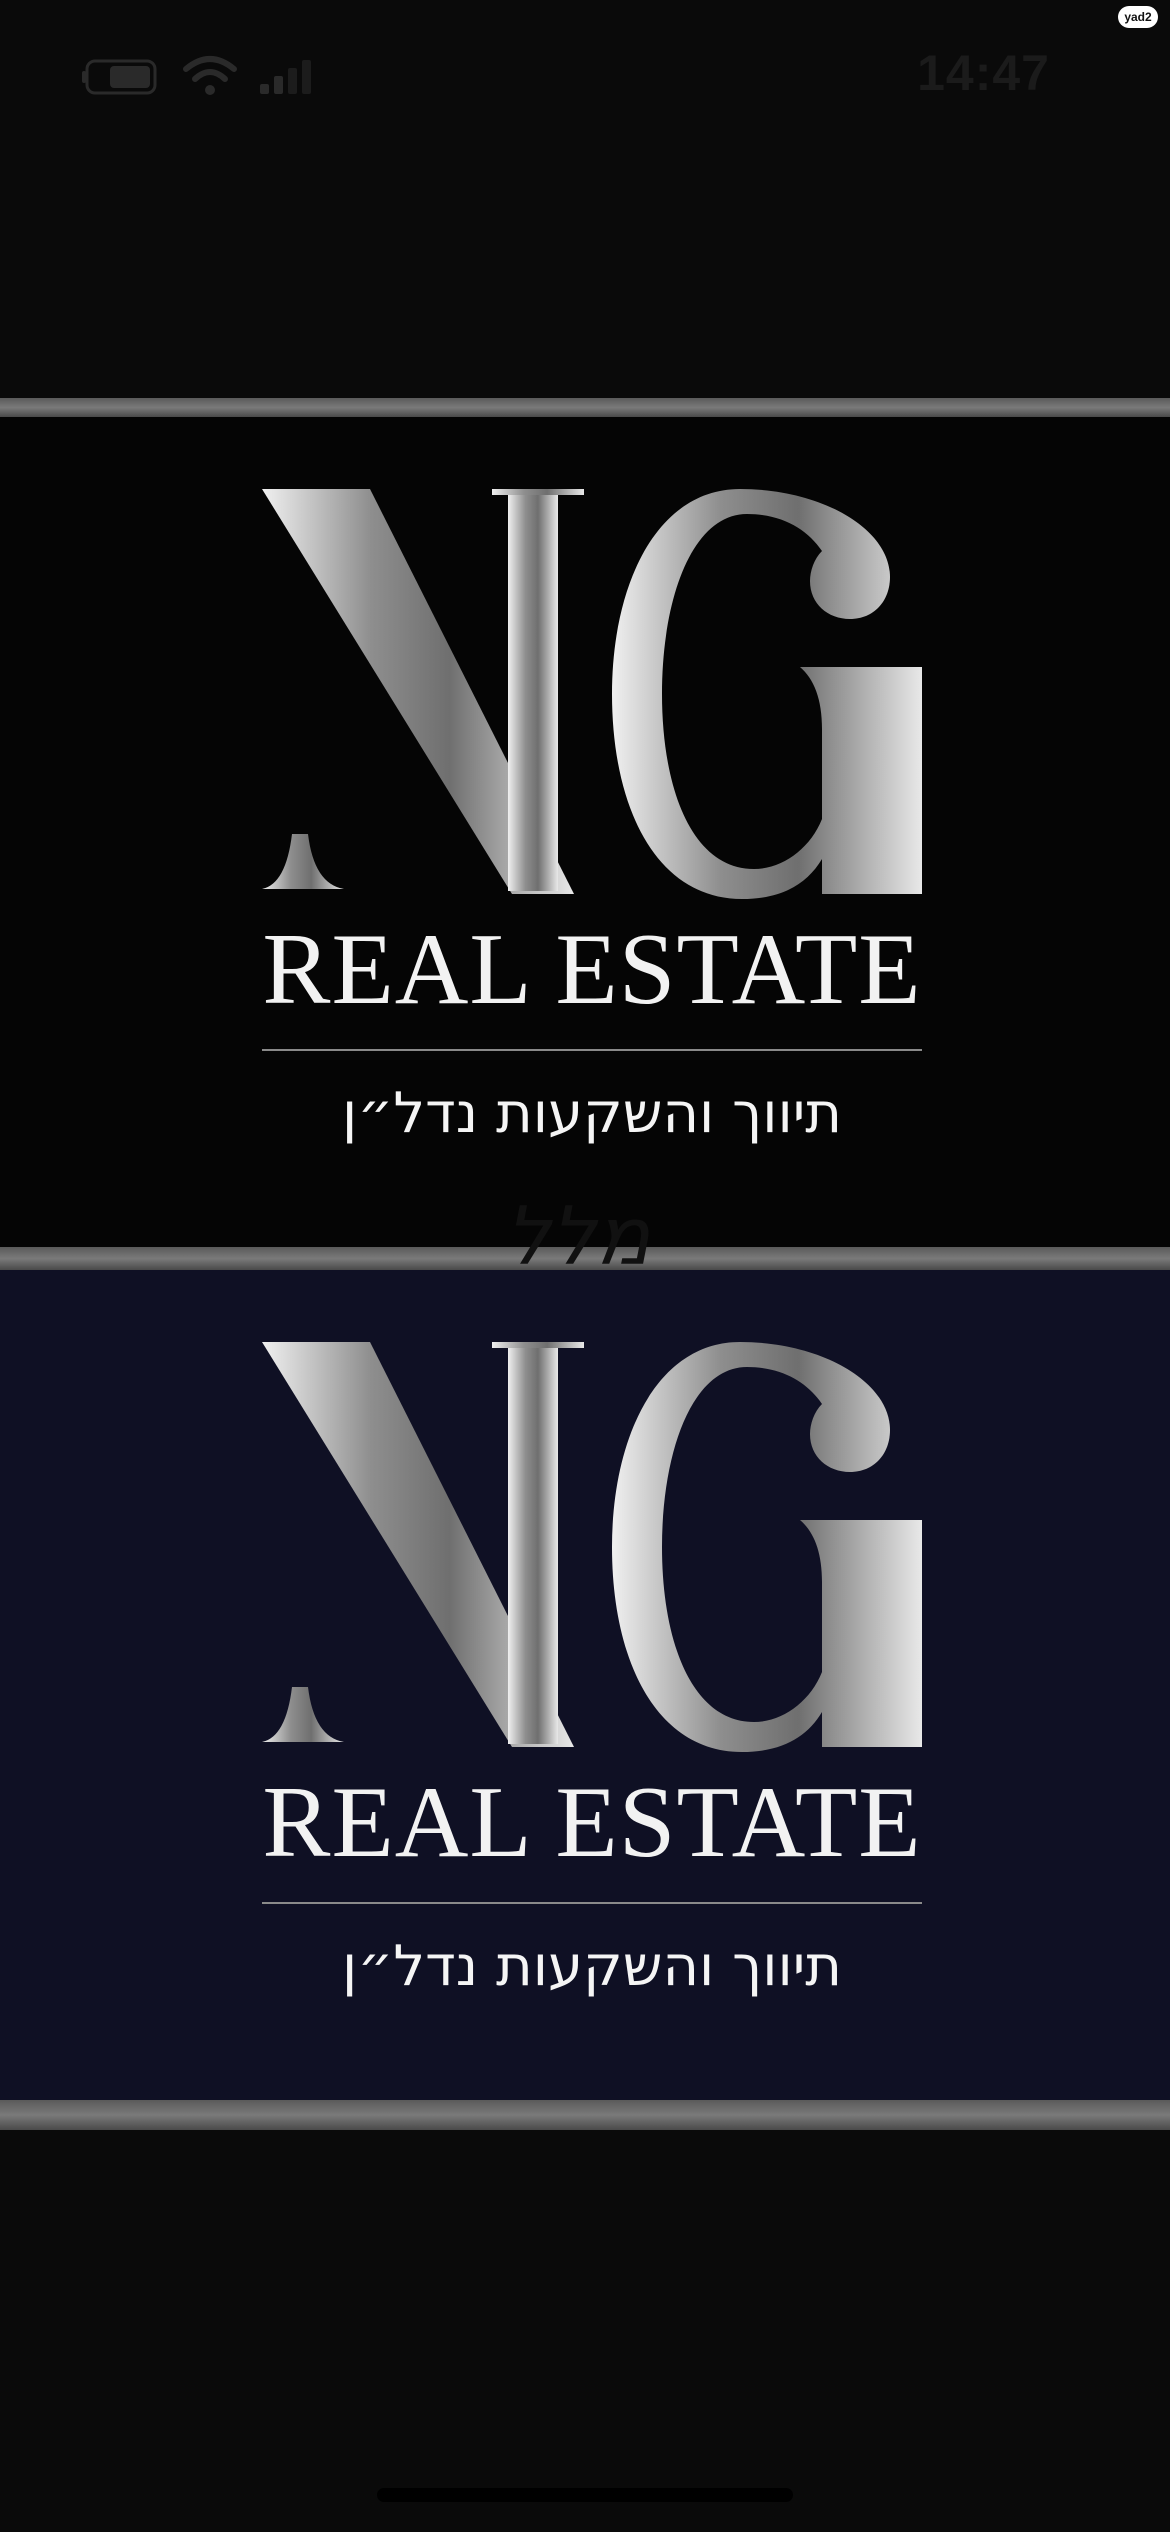 The image size is (1170, 2532). What do you see at coordinates (585, 407) in the screenshot?
I see `gallery-divider-top` at bounding box center [585, 407].